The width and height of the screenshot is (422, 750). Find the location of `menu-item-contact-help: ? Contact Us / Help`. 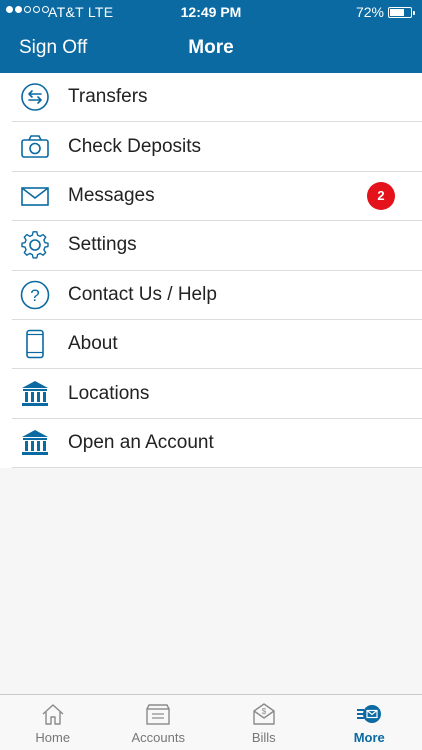

menu-item-contact-help: ? Contact Us / Help is located at coordinates (217, 295).